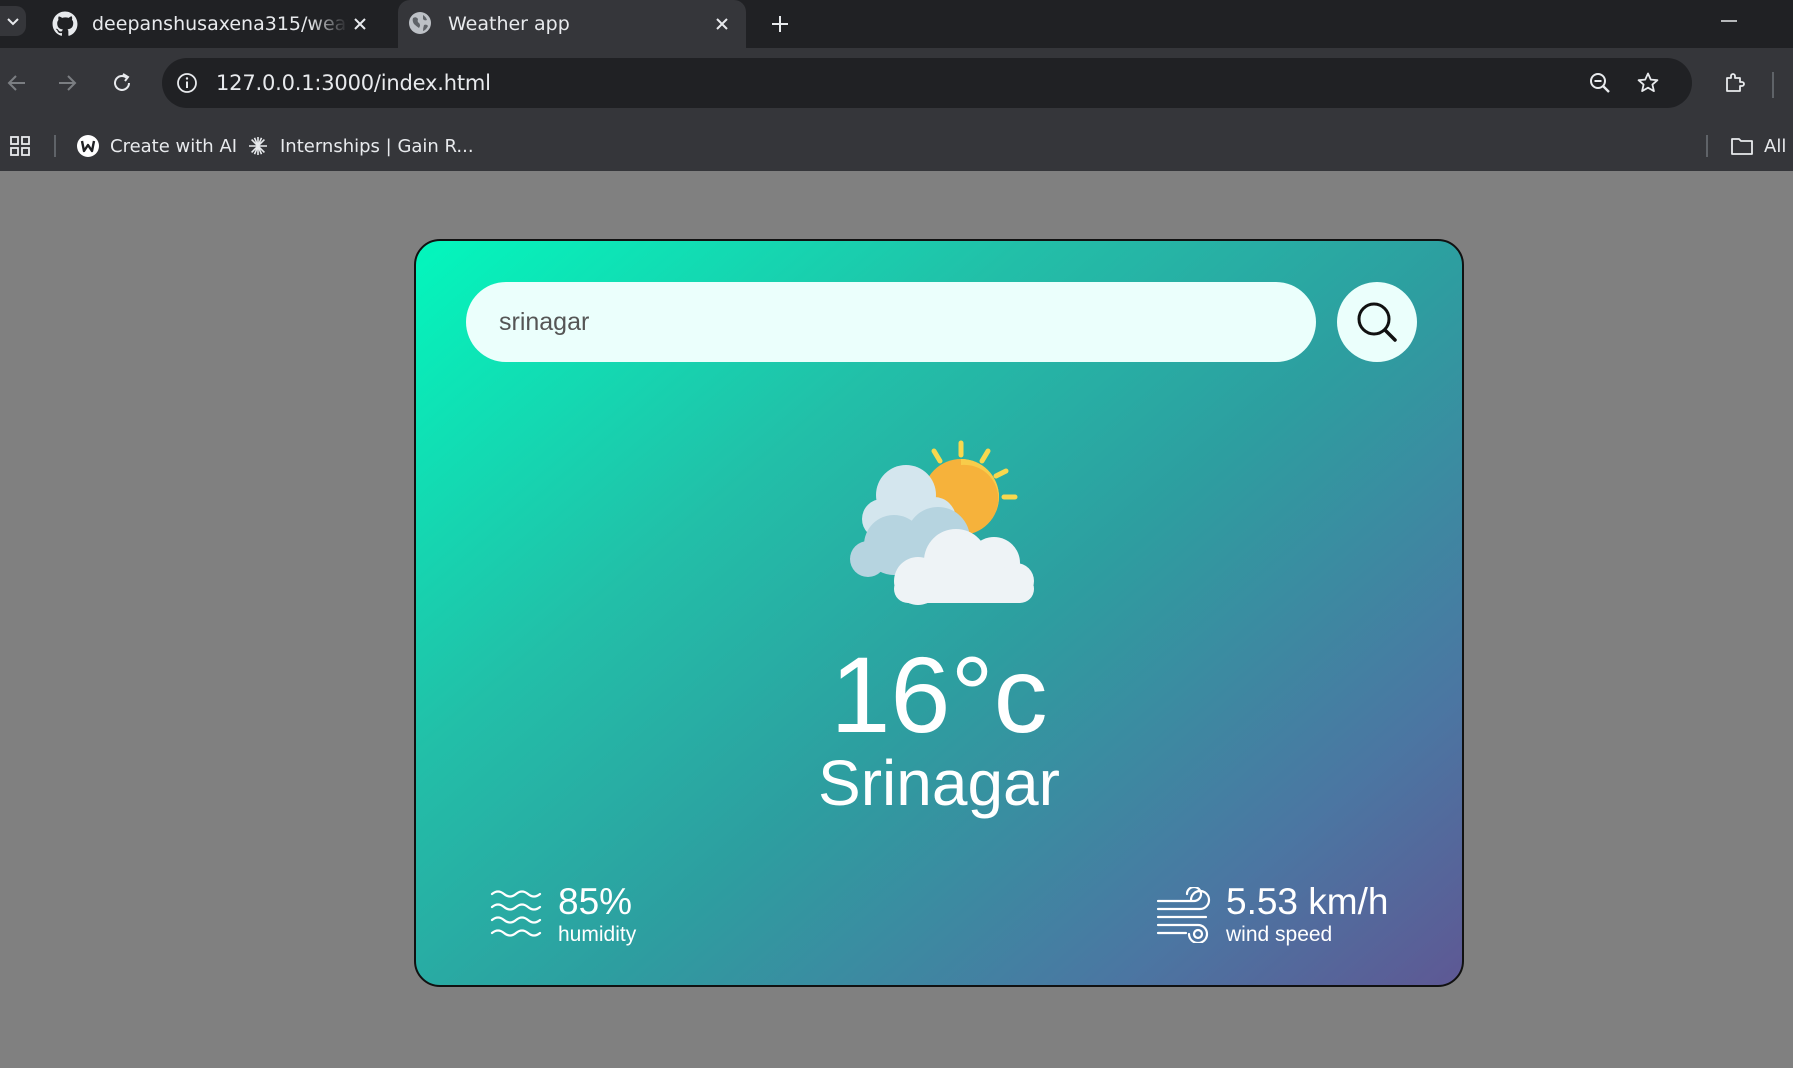  What do you see at coordinates (20, 146) in the screenshot?
I see `apps-grid-icon` at bounding box center [20, 146].